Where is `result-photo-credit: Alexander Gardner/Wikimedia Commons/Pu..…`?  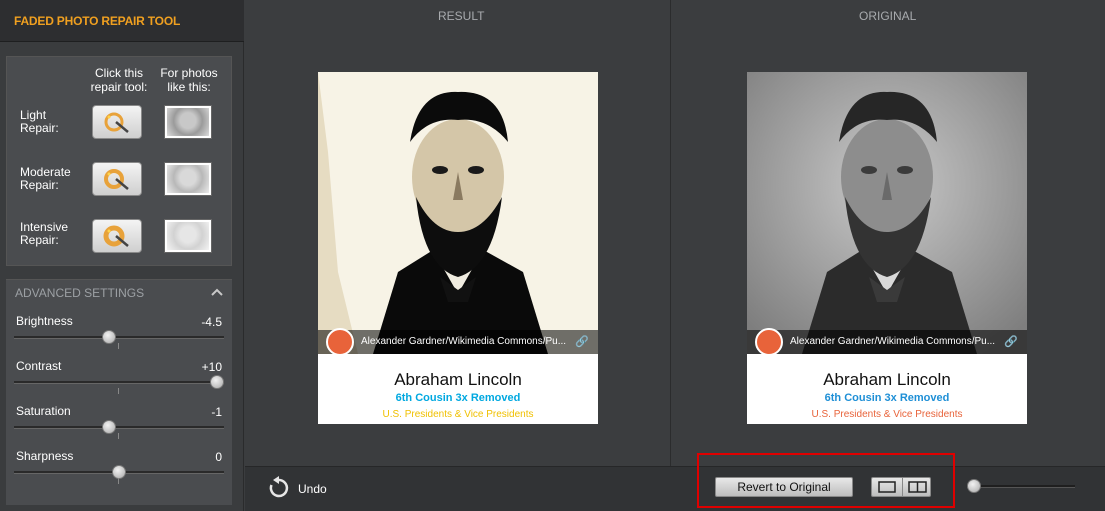 result-photo-credit: Alexander Gardner/Wikimedia Commons/Pu..… is located at coordinates (464, 341).